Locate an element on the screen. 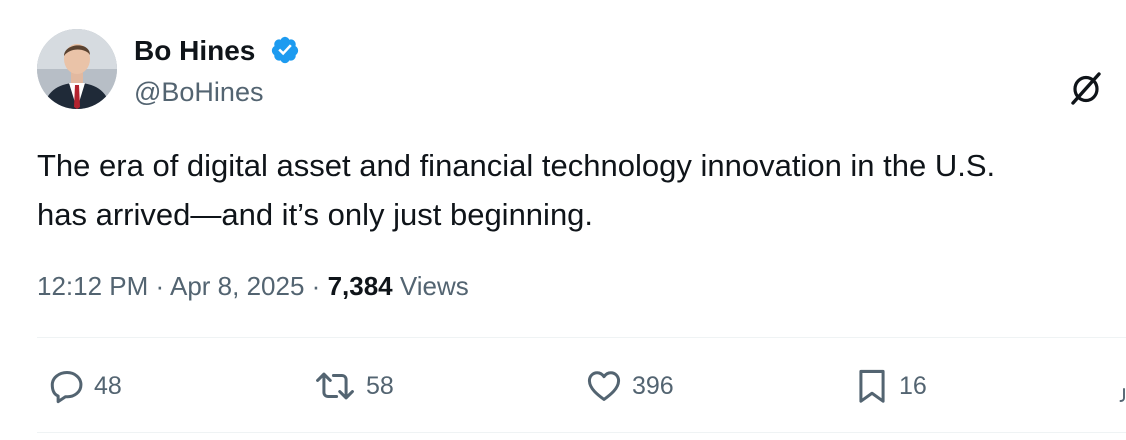  author-name: Bo Hines is located at coordinates (194, 51).